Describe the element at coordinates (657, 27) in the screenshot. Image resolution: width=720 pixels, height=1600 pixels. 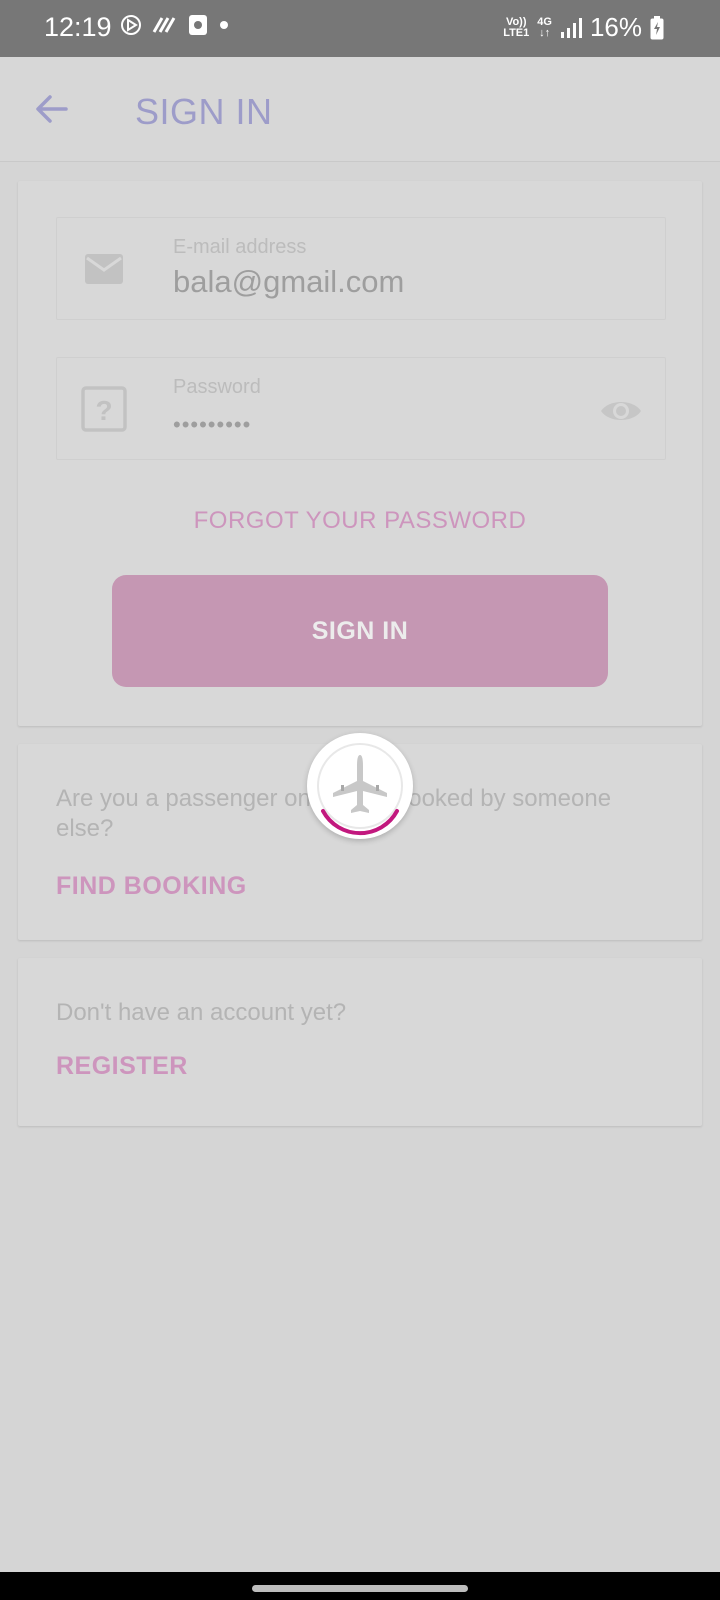
I see `battery-charging-icon` at that location.